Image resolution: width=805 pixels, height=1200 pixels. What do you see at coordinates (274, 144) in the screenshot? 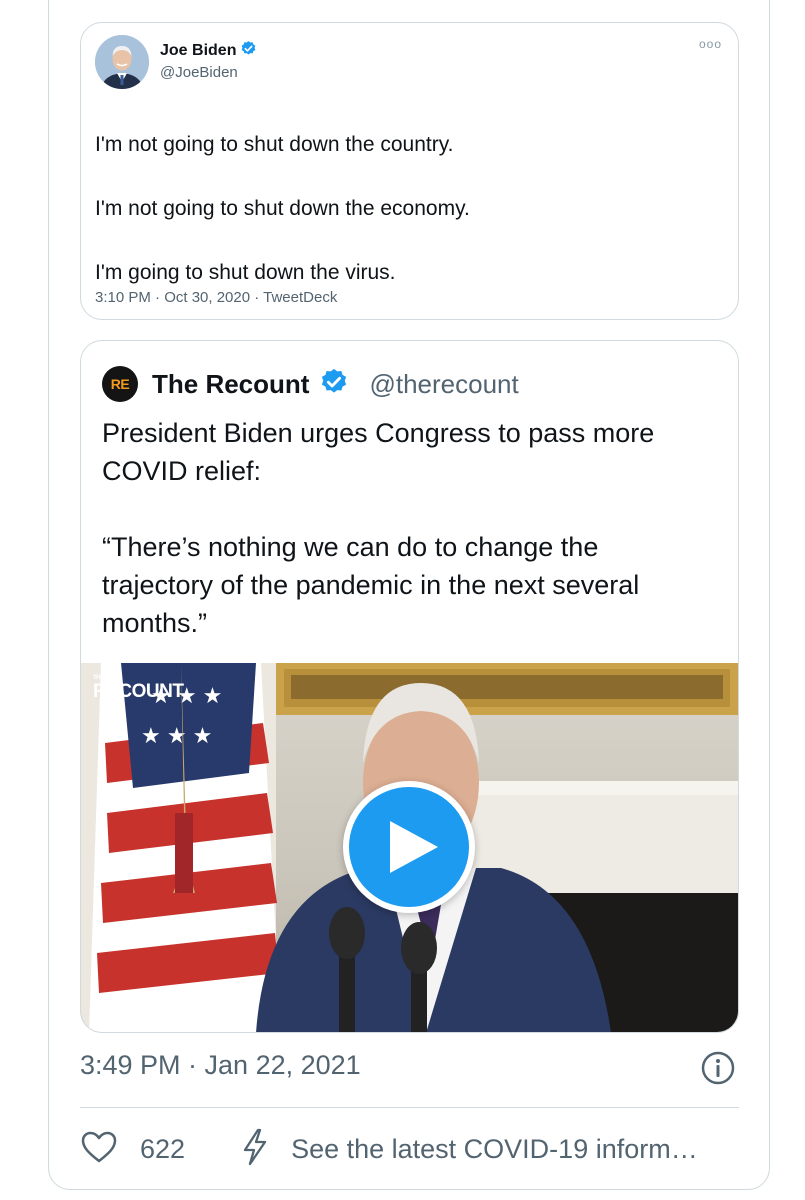
I see `tweet-text-line: I'm not going to shut down the country.` at bounding box center [274, 144].